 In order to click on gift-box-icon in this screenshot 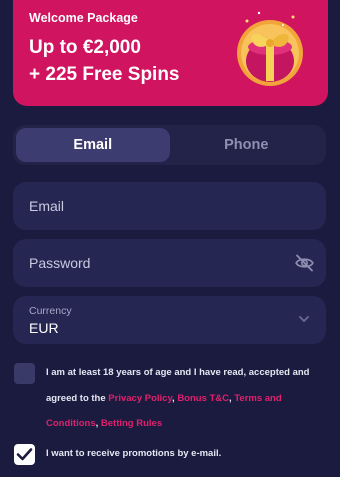, I will do `click(270, 48)`.